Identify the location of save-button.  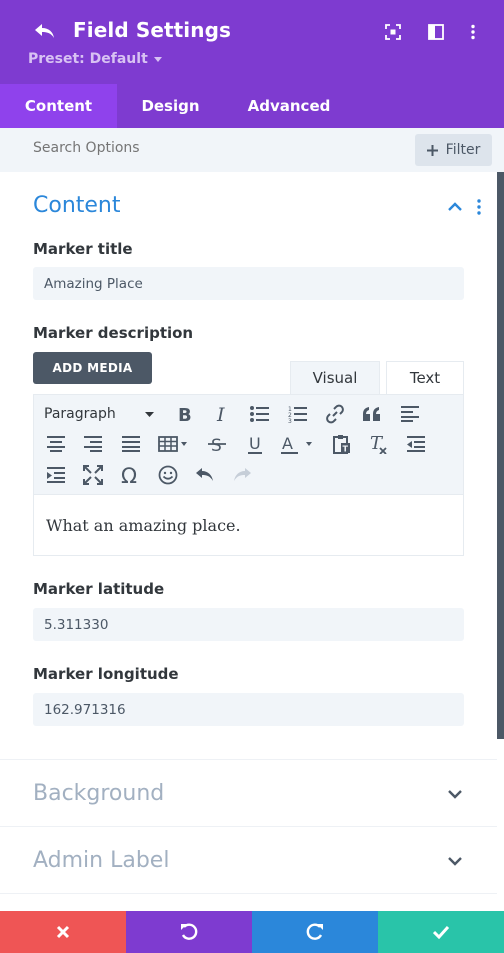
(441, 932).